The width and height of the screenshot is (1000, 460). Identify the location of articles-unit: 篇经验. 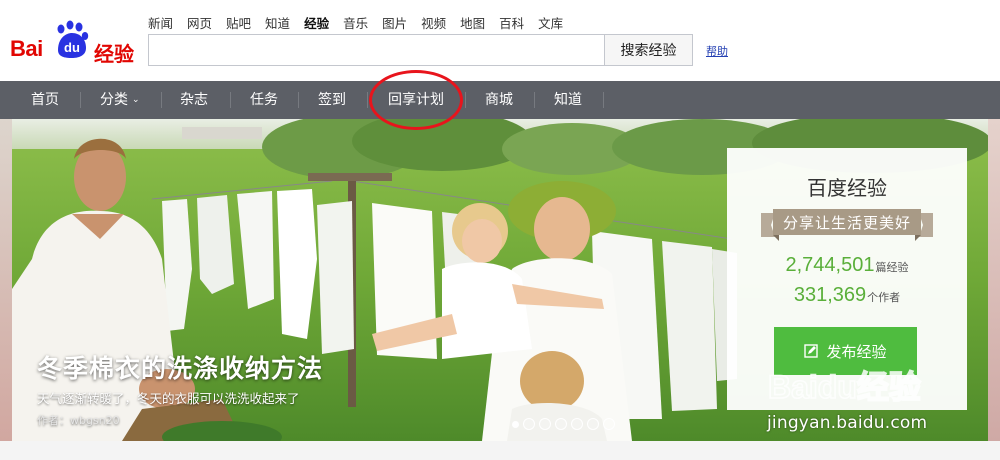
(892, 267).